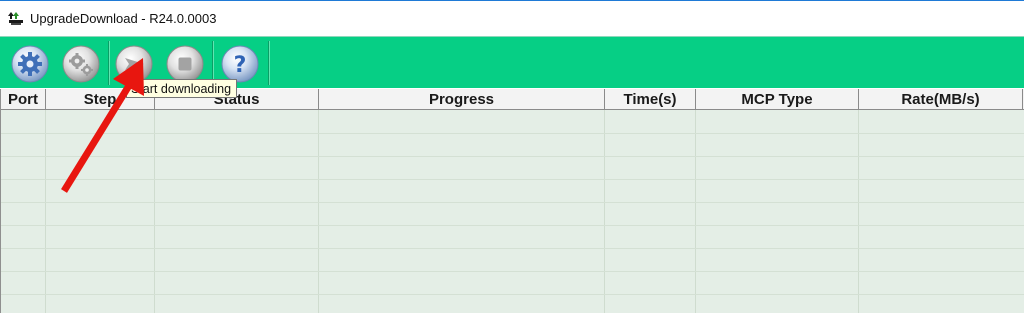  I want to click on help-button: ?, so click(240, 64).